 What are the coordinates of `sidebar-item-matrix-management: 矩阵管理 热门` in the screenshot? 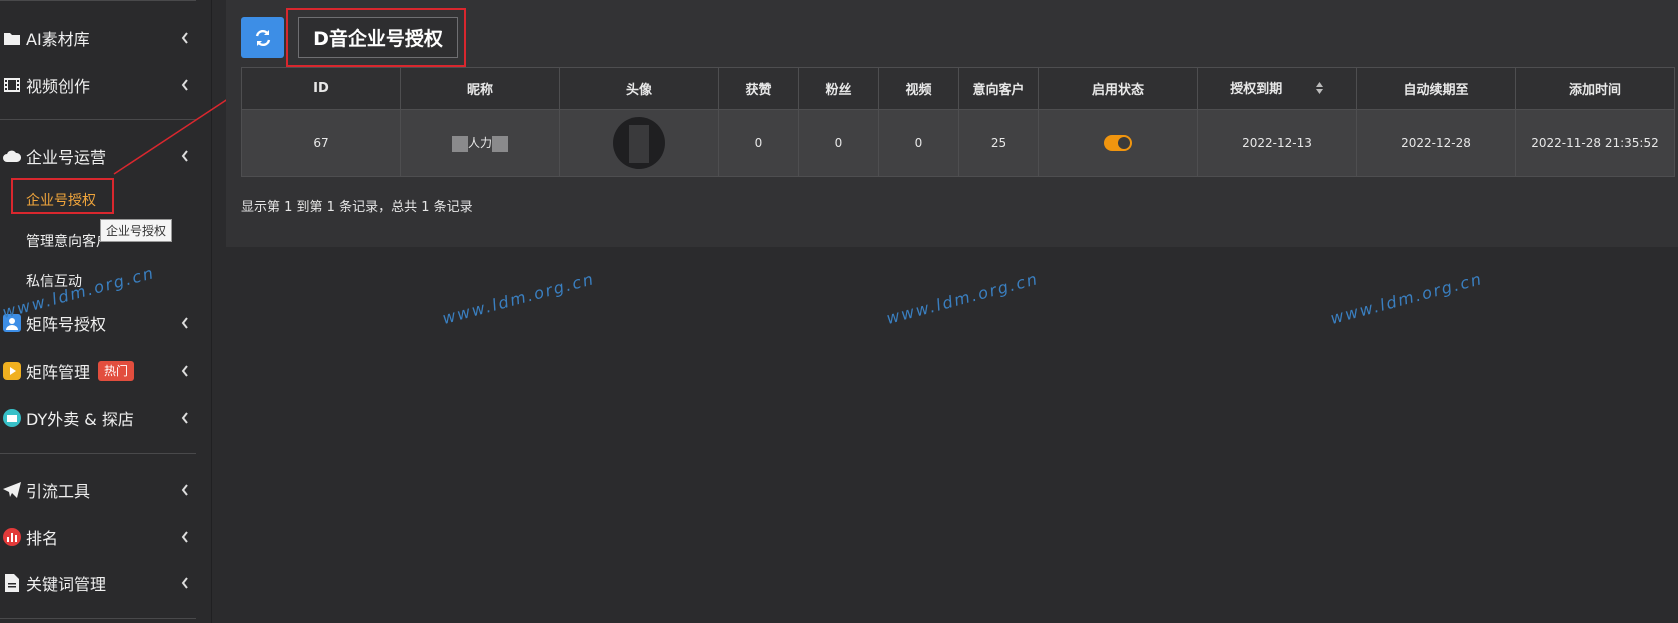 It's located at (106, 371).